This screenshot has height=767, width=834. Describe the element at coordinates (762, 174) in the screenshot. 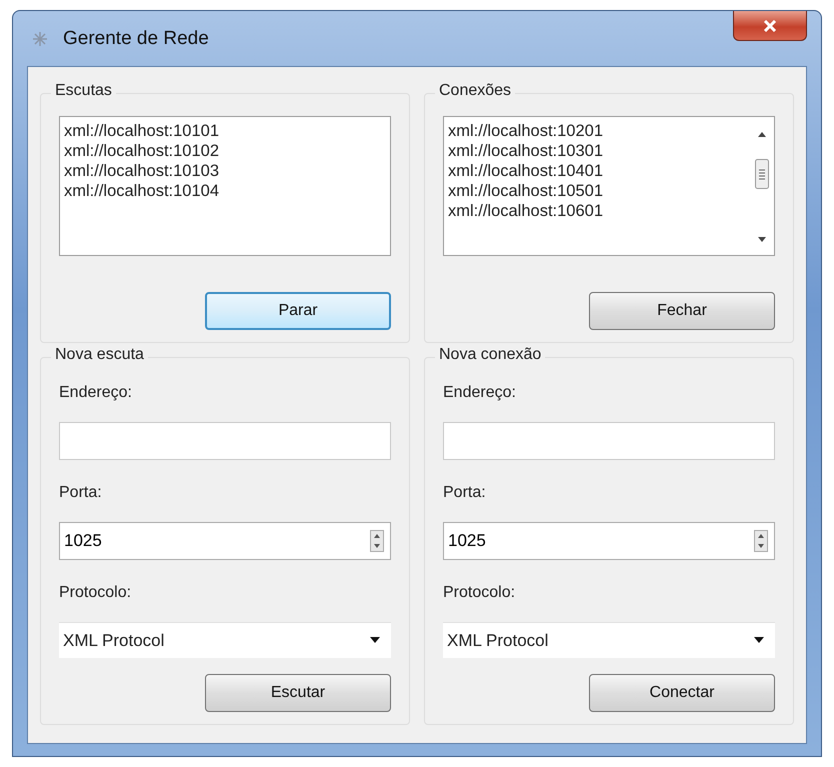

I see `scroll-thumb` at that location.